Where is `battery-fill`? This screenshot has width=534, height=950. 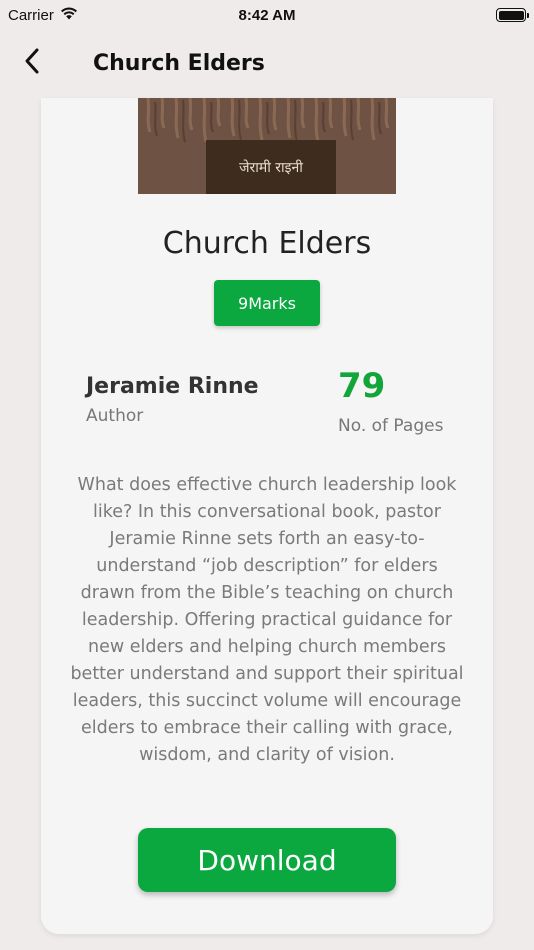
battery-fill is located at coordinates (511, 15).